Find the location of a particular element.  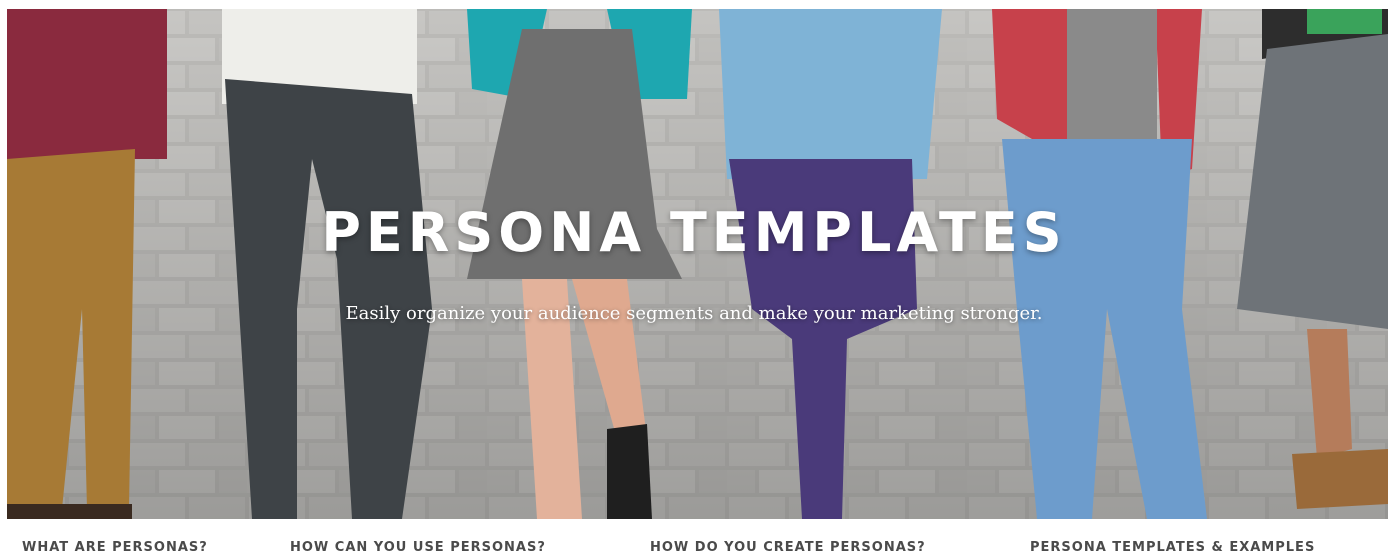

nav-item-how-do-you-create-personas: HOW DO YOU CREATE PERSONAS? is located at coordinates (788, 547).